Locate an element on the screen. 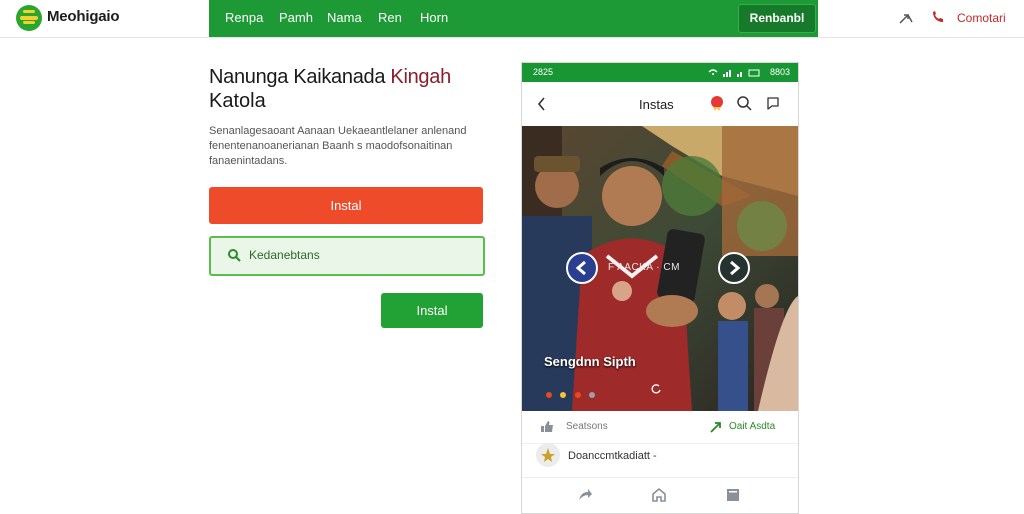  nav-share-icon is located at coordinates (585, 495).